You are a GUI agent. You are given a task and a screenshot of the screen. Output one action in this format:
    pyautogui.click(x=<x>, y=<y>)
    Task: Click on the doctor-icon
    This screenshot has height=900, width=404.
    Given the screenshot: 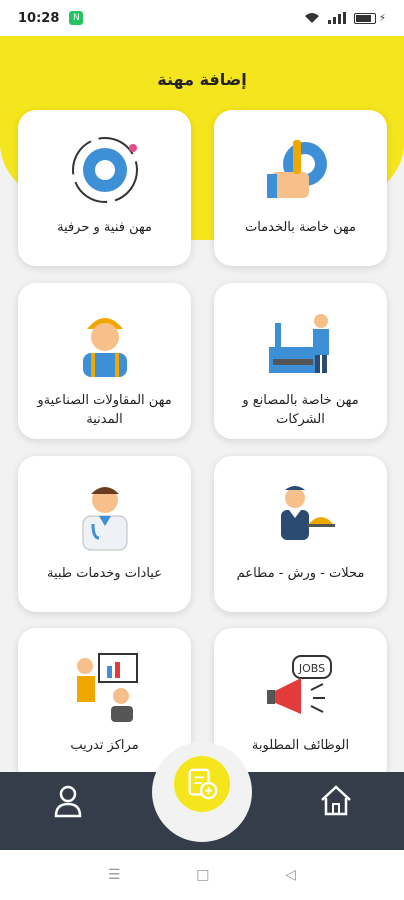 What is the action you would take?
    pyautogui.click(x=104, y=519)
    